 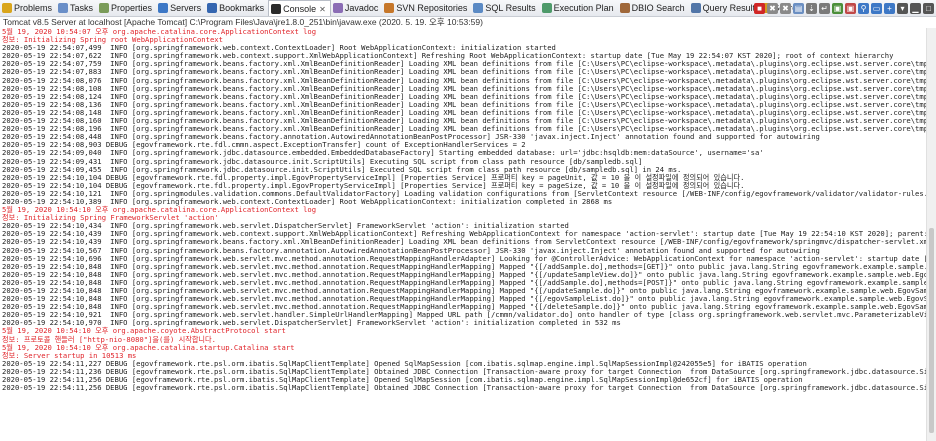 I want to click on tab-tasks: Tasks, so click(x=76, y=8).